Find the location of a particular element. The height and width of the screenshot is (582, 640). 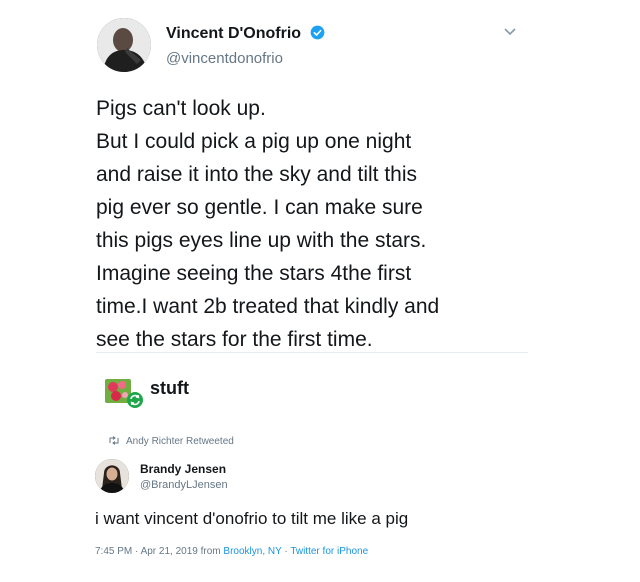

location-link: Brooklyn, NY is located at coordinates (252, 551).